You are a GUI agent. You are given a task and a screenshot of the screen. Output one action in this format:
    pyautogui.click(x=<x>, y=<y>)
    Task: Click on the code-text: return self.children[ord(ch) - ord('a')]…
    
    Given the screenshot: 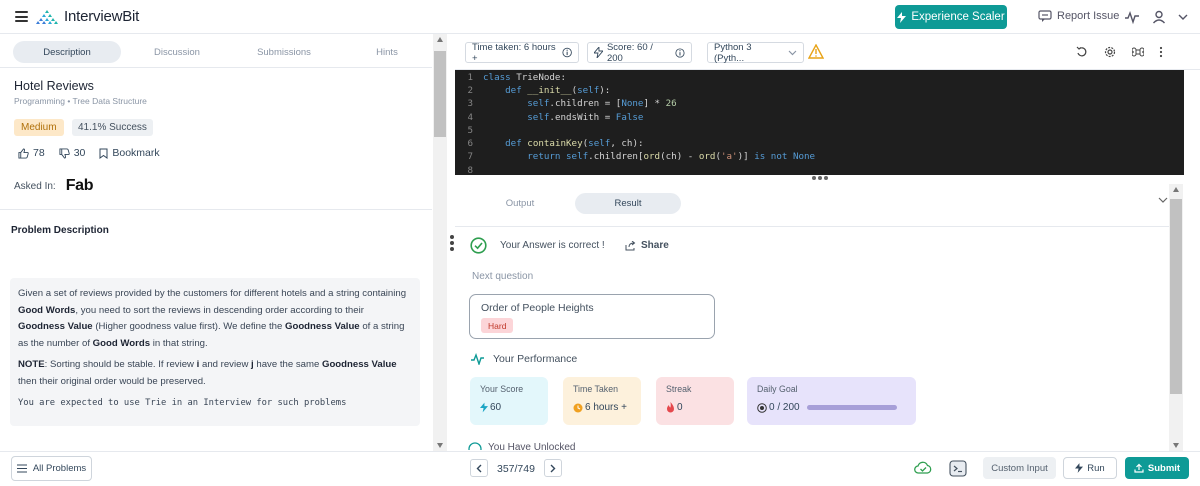 What is the action you would take?
    pyautogui.click(x=671, y=157)
    